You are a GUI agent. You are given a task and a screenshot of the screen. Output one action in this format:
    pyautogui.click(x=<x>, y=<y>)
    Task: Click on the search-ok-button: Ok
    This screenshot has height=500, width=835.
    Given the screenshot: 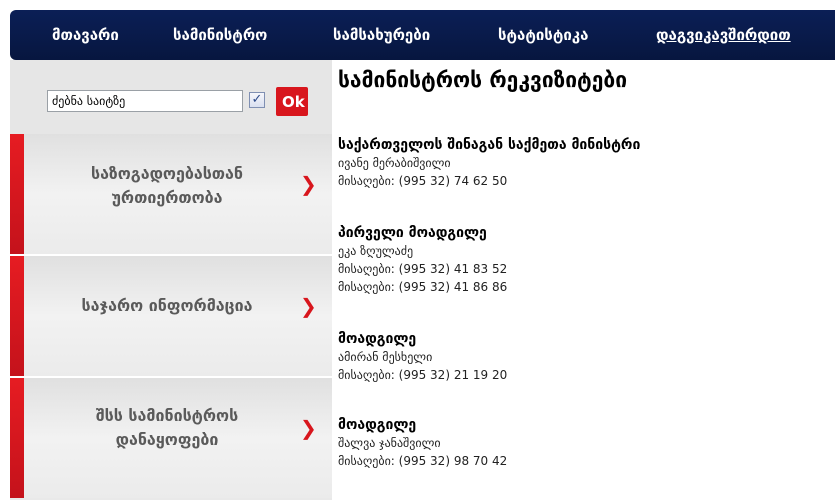 What is the action you would take?
    pyautogui.click(x=292, y=101)
    